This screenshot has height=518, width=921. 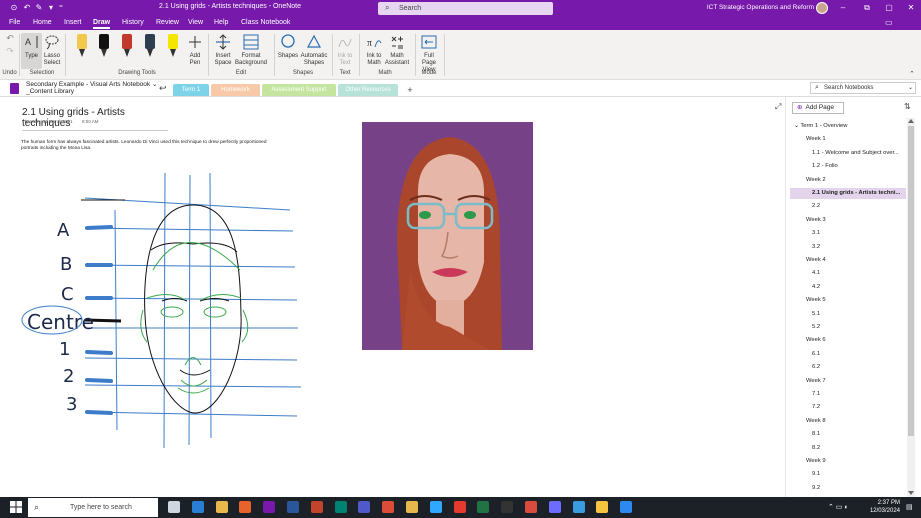 What do you see at coordinates (848, 354) in the screenshot?
I see `page-item: 6.1` at bounding box center [848, 354].